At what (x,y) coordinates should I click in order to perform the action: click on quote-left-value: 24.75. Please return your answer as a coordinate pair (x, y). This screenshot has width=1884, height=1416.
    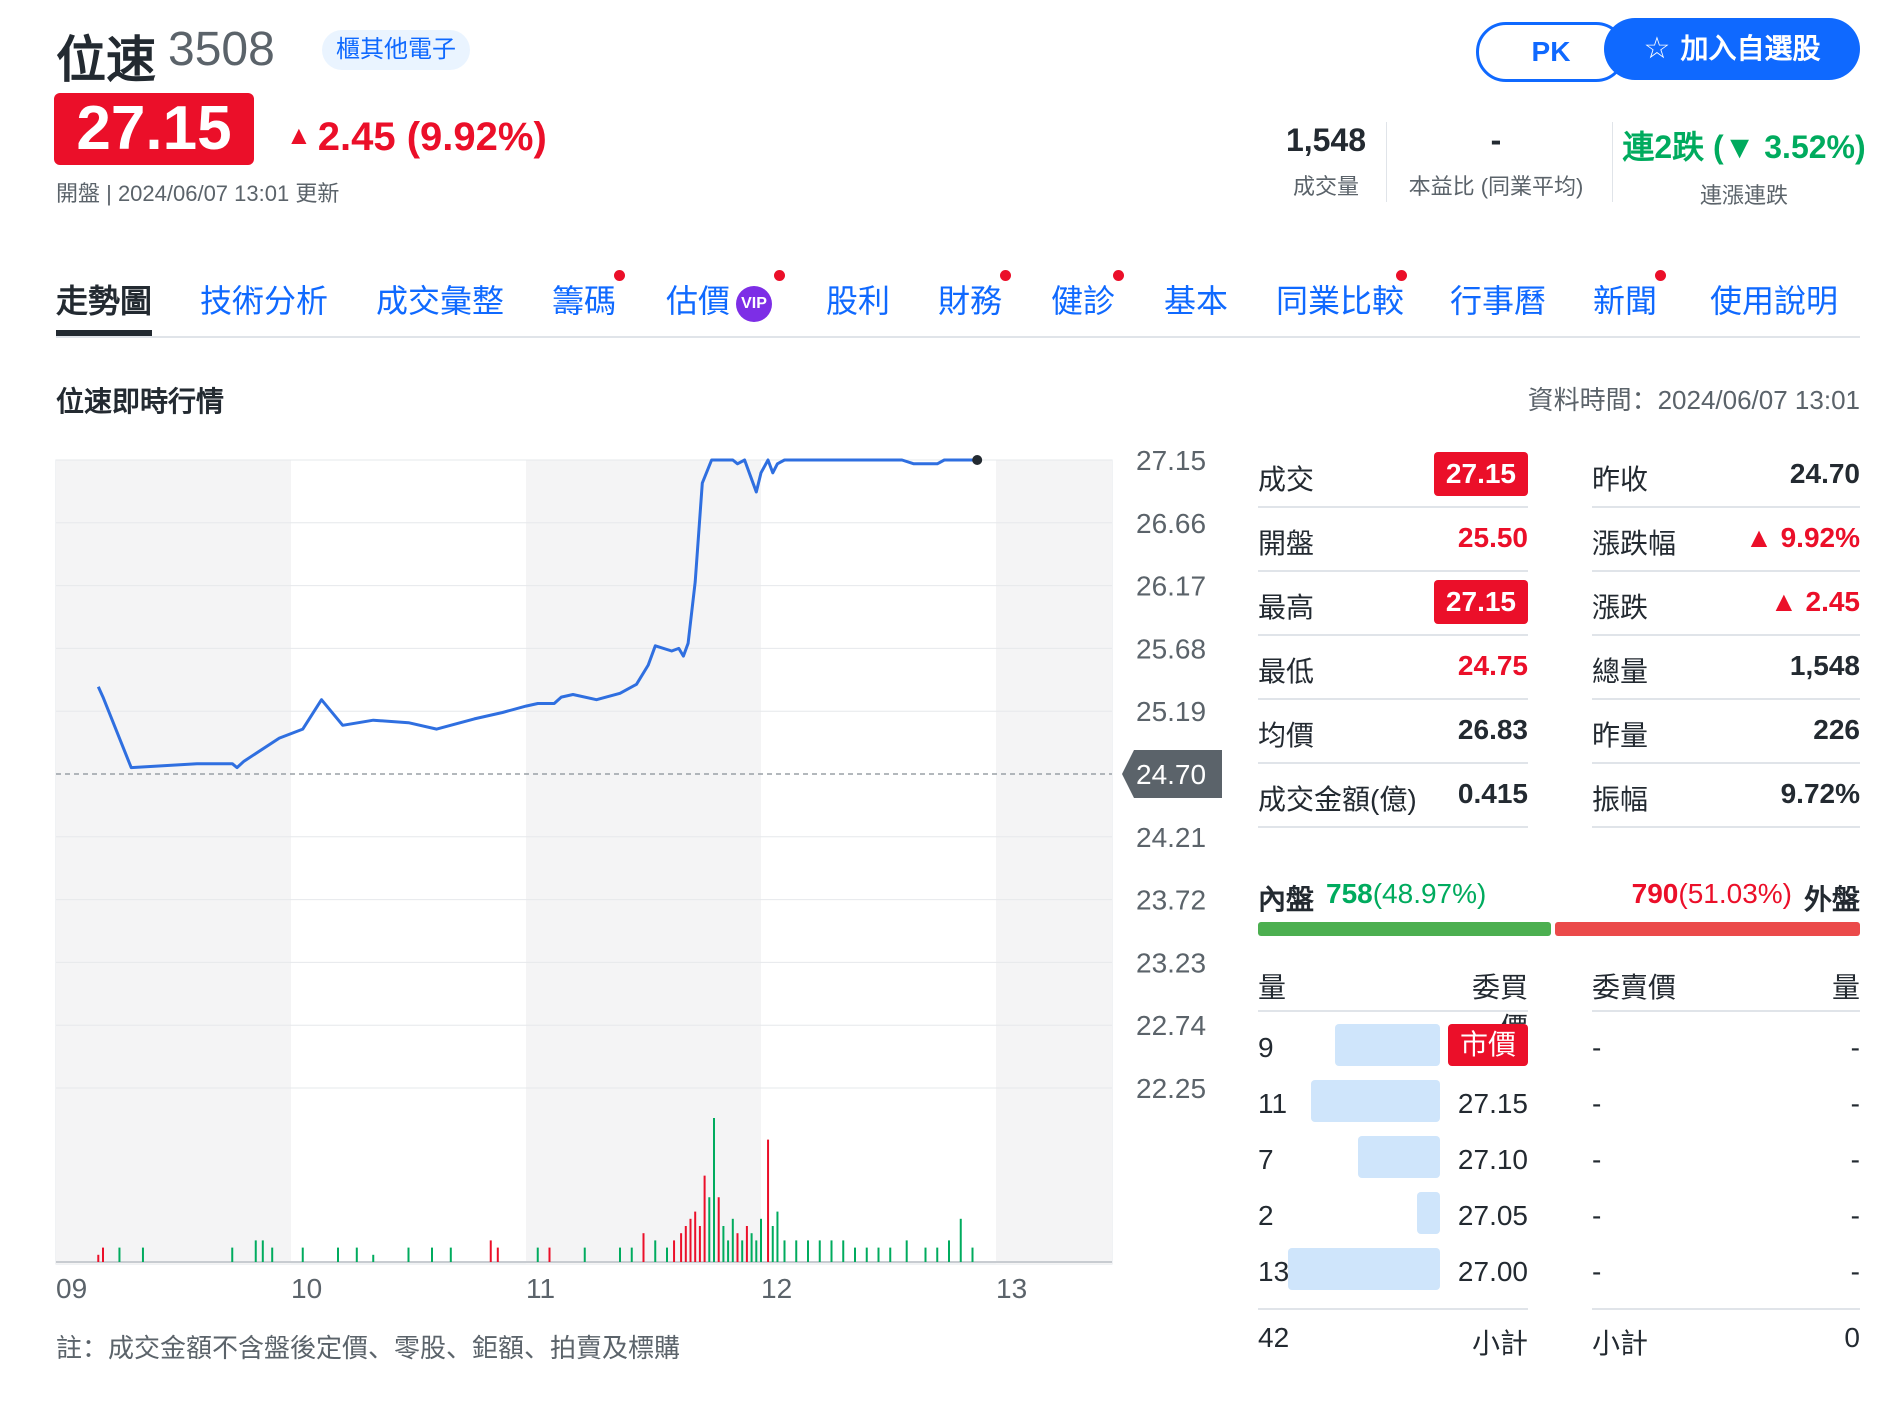
    Looking at the image, I should click on (1492, 665).